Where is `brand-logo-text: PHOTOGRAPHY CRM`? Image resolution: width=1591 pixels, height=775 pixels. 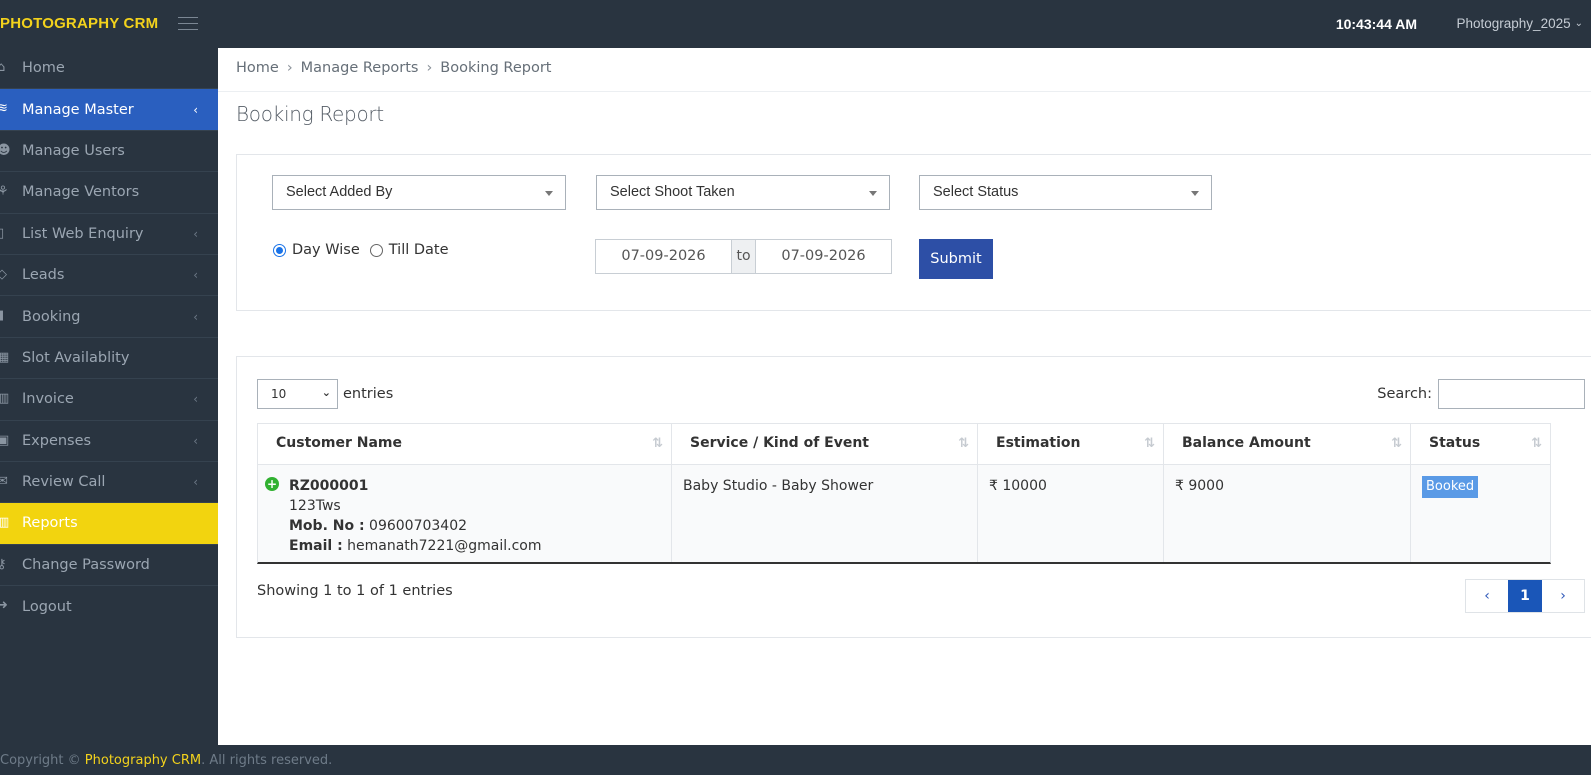
brand-logo-text: PHOTOGRAPHY CRM is located at coordinates (79, 23).